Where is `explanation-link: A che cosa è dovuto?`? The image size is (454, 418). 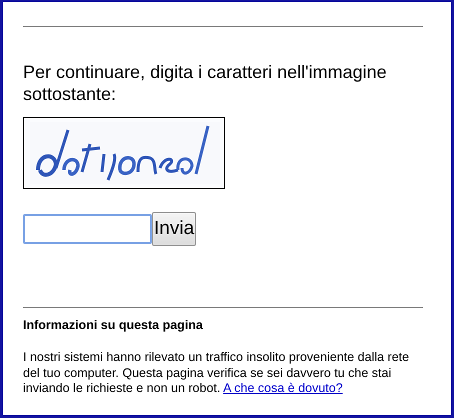 explanation-link: A che cosa è dovuto? is located at coordinates (283, 388).